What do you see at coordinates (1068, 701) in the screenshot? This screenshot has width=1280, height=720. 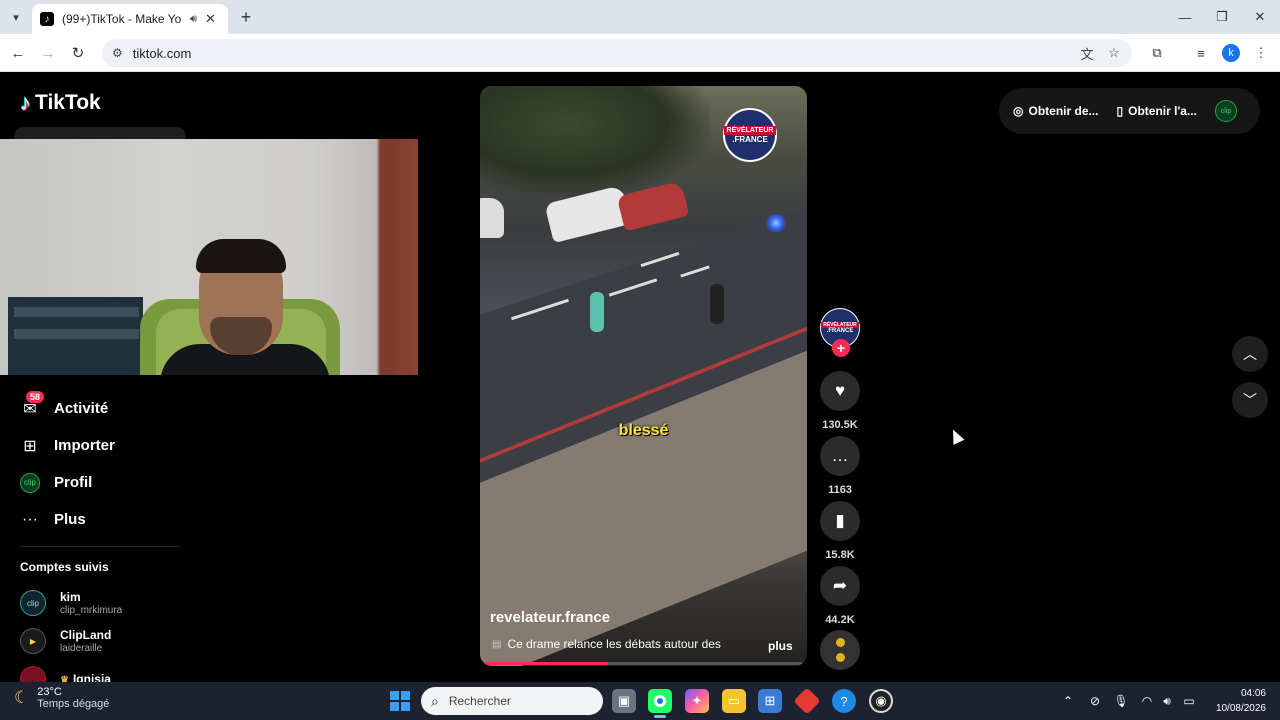 I see `chevron-up-icon: ⌃` at bounding box center [1068, 701].